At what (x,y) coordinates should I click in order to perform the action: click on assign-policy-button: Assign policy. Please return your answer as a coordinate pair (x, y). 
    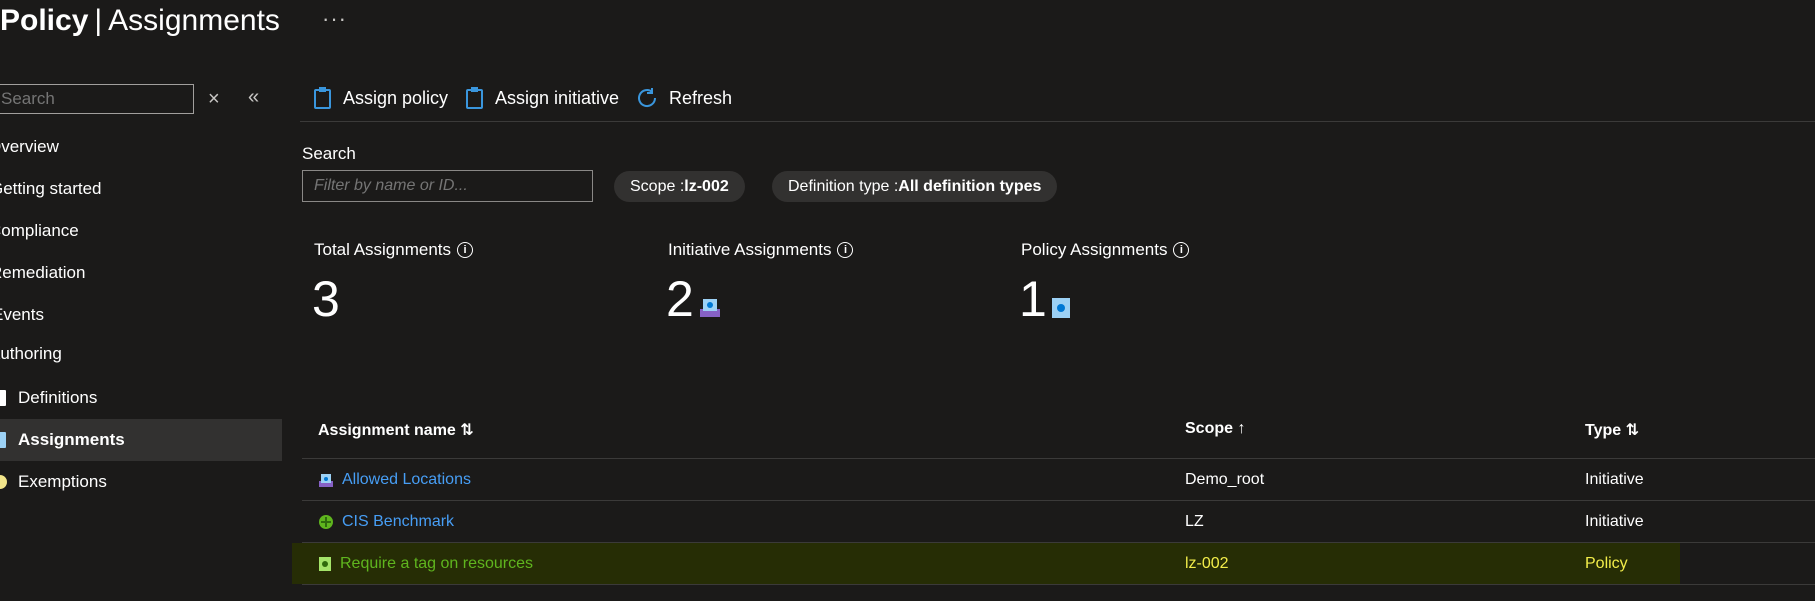
    Looking at the image, I should click on (380, 98).